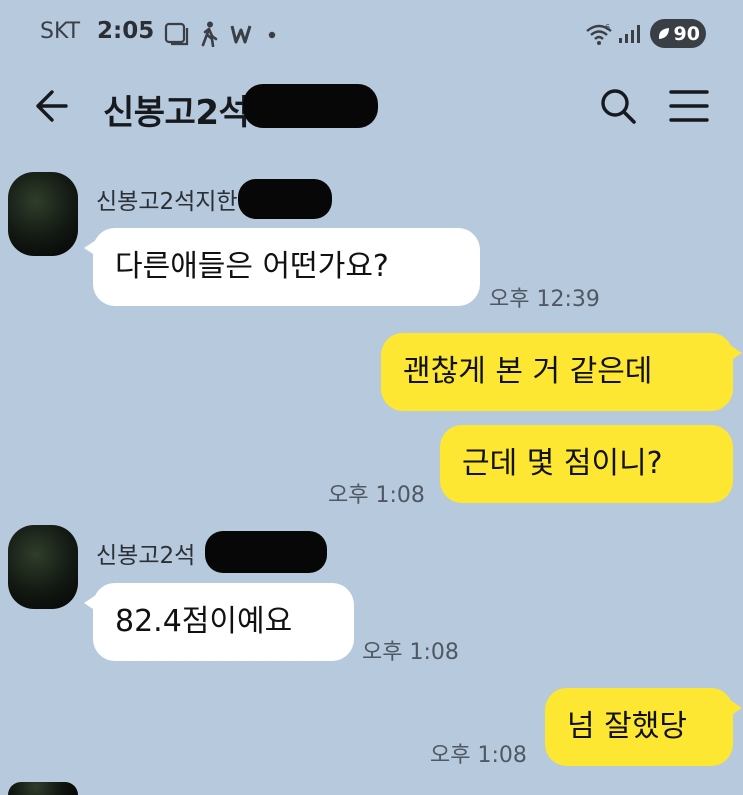 The image size is (743, 795). What do you see at coordinates (50, 106) in the screenshot?
I see `back-arrow-icon` at bounding box center [50, 106].